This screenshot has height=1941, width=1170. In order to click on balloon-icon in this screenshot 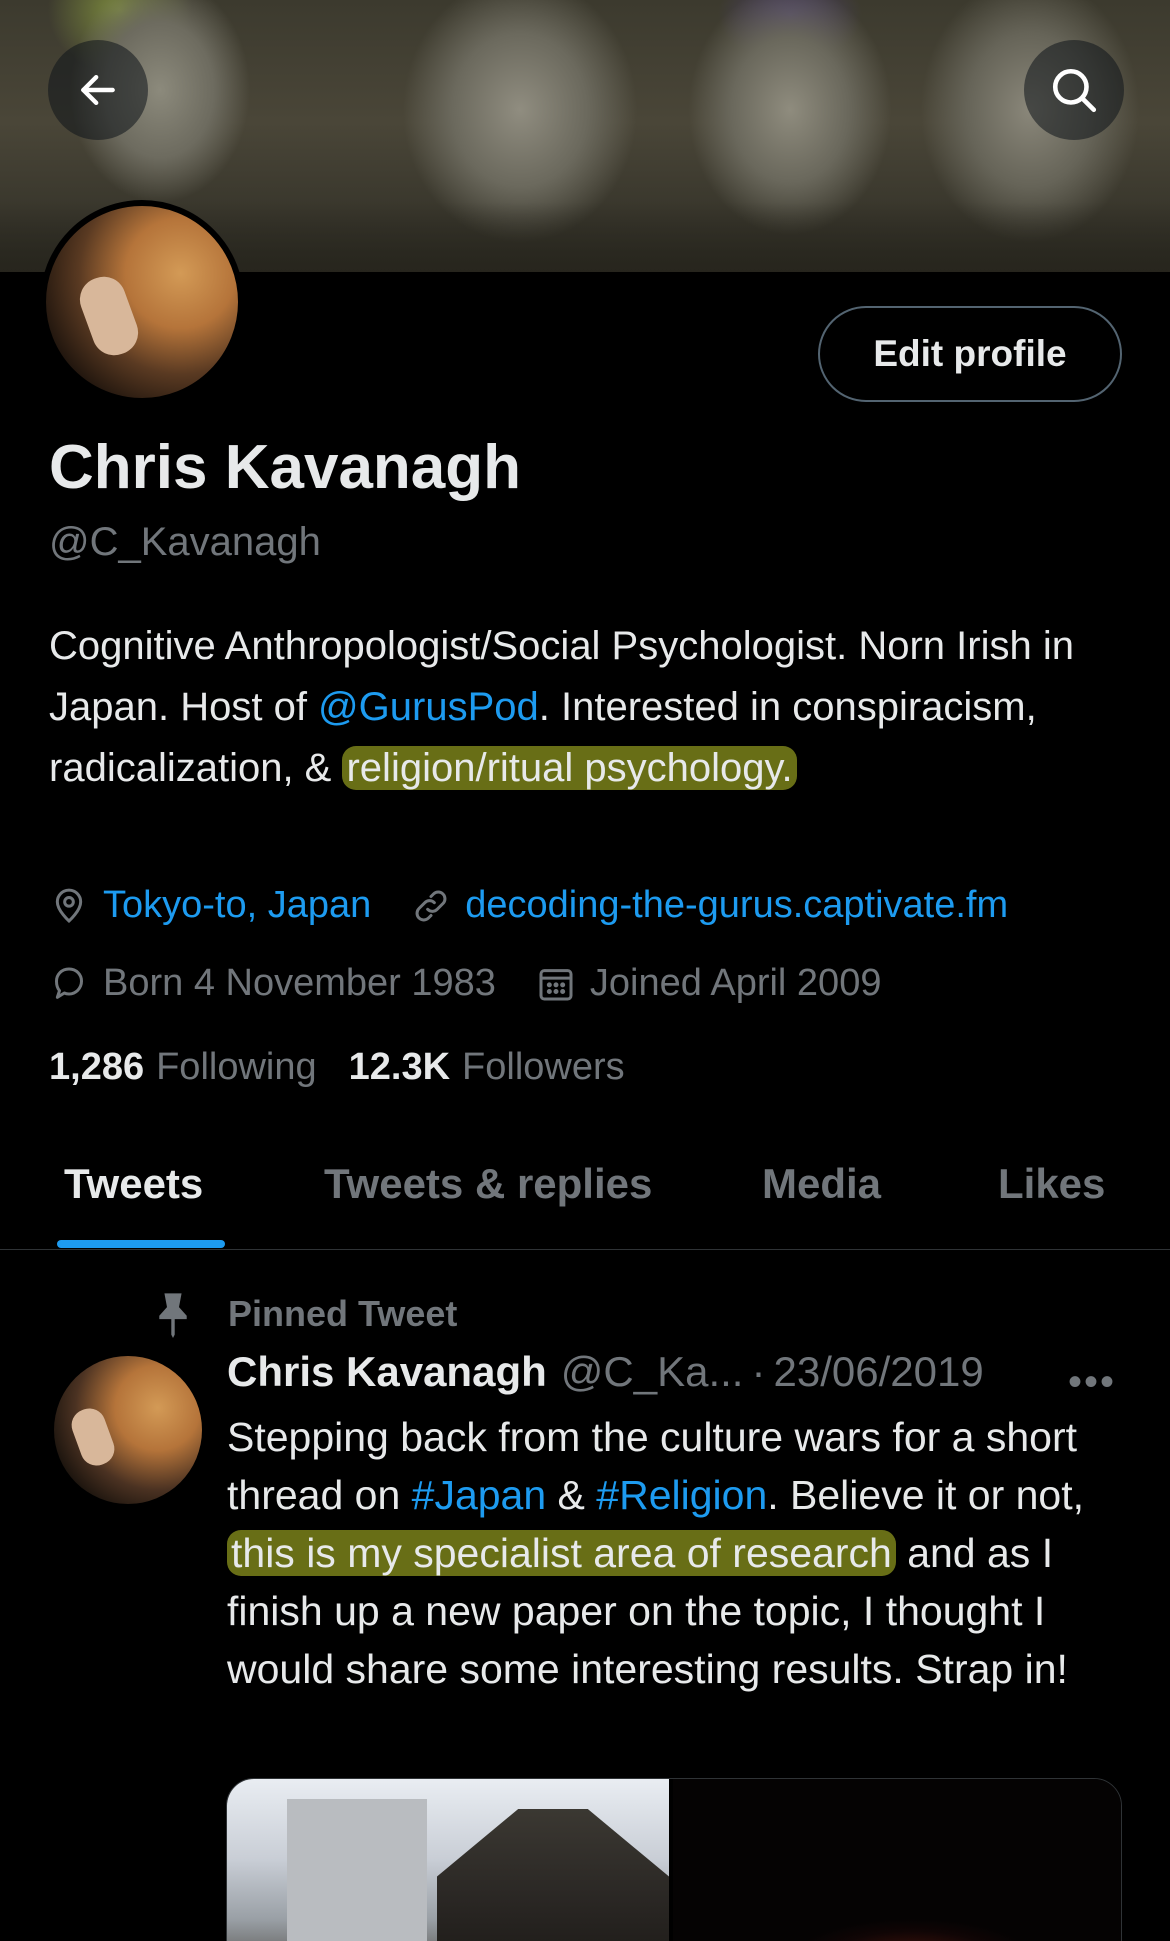, I will do `click(69, 983)`.